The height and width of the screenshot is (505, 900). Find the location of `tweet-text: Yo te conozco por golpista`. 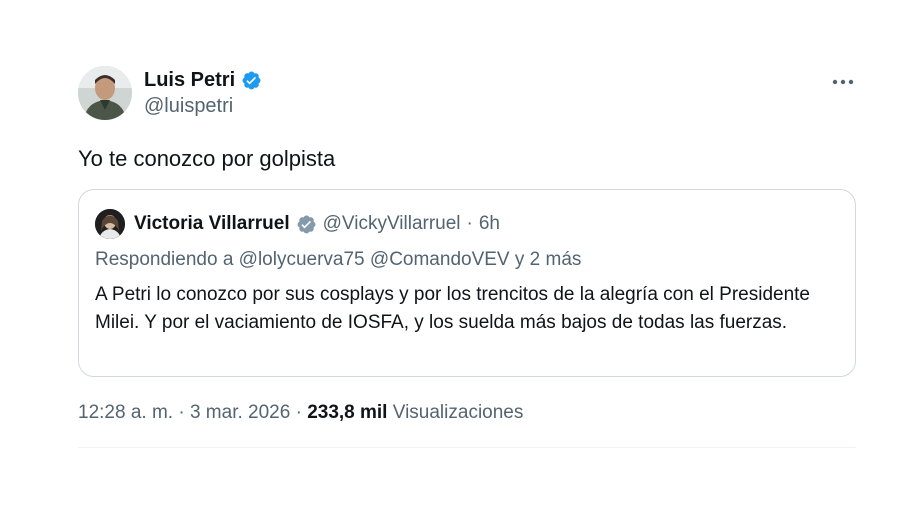

tweet-text: Yo te conozco por golpista is located at coordinates (207, 158).